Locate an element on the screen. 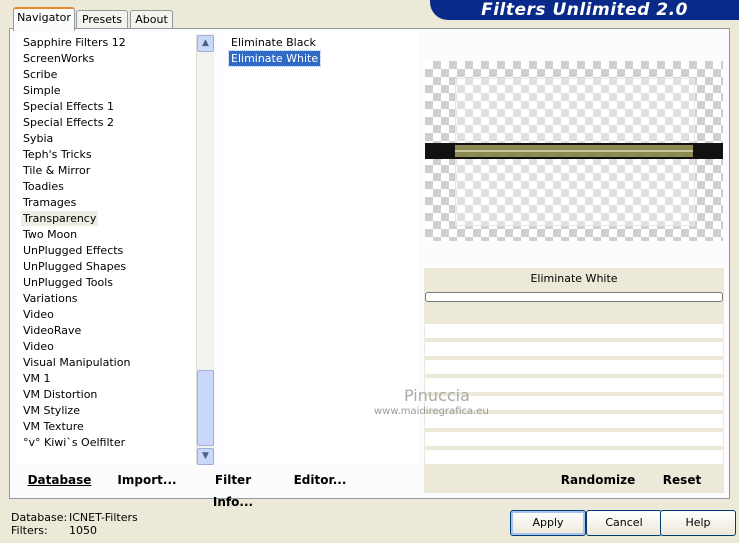 This screenshot has width=739, height=543. apply-button: Apply is located at coordinates (548, 523).